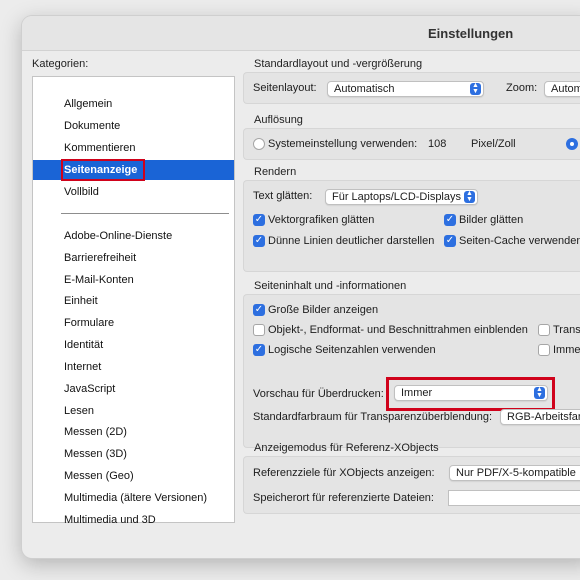 This screenshot has height=580, width=580. What do you see at coordinates (133, 520) in the screenshot?
I see `category-item-multimedia-3d: Multimedia und 3D` at bounding box center [133, 520].